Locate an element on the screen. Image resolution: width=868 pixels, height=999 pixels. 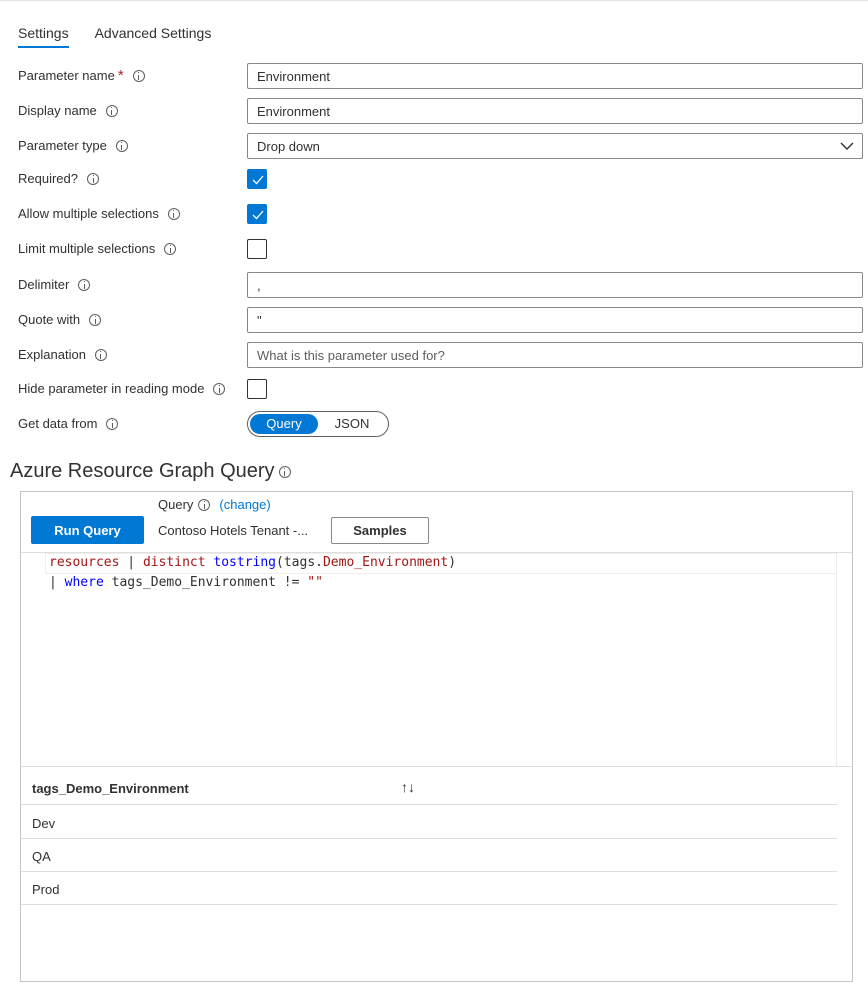
allow-multiple-label: Allow multiple selections is located at coordinates (99, 213).